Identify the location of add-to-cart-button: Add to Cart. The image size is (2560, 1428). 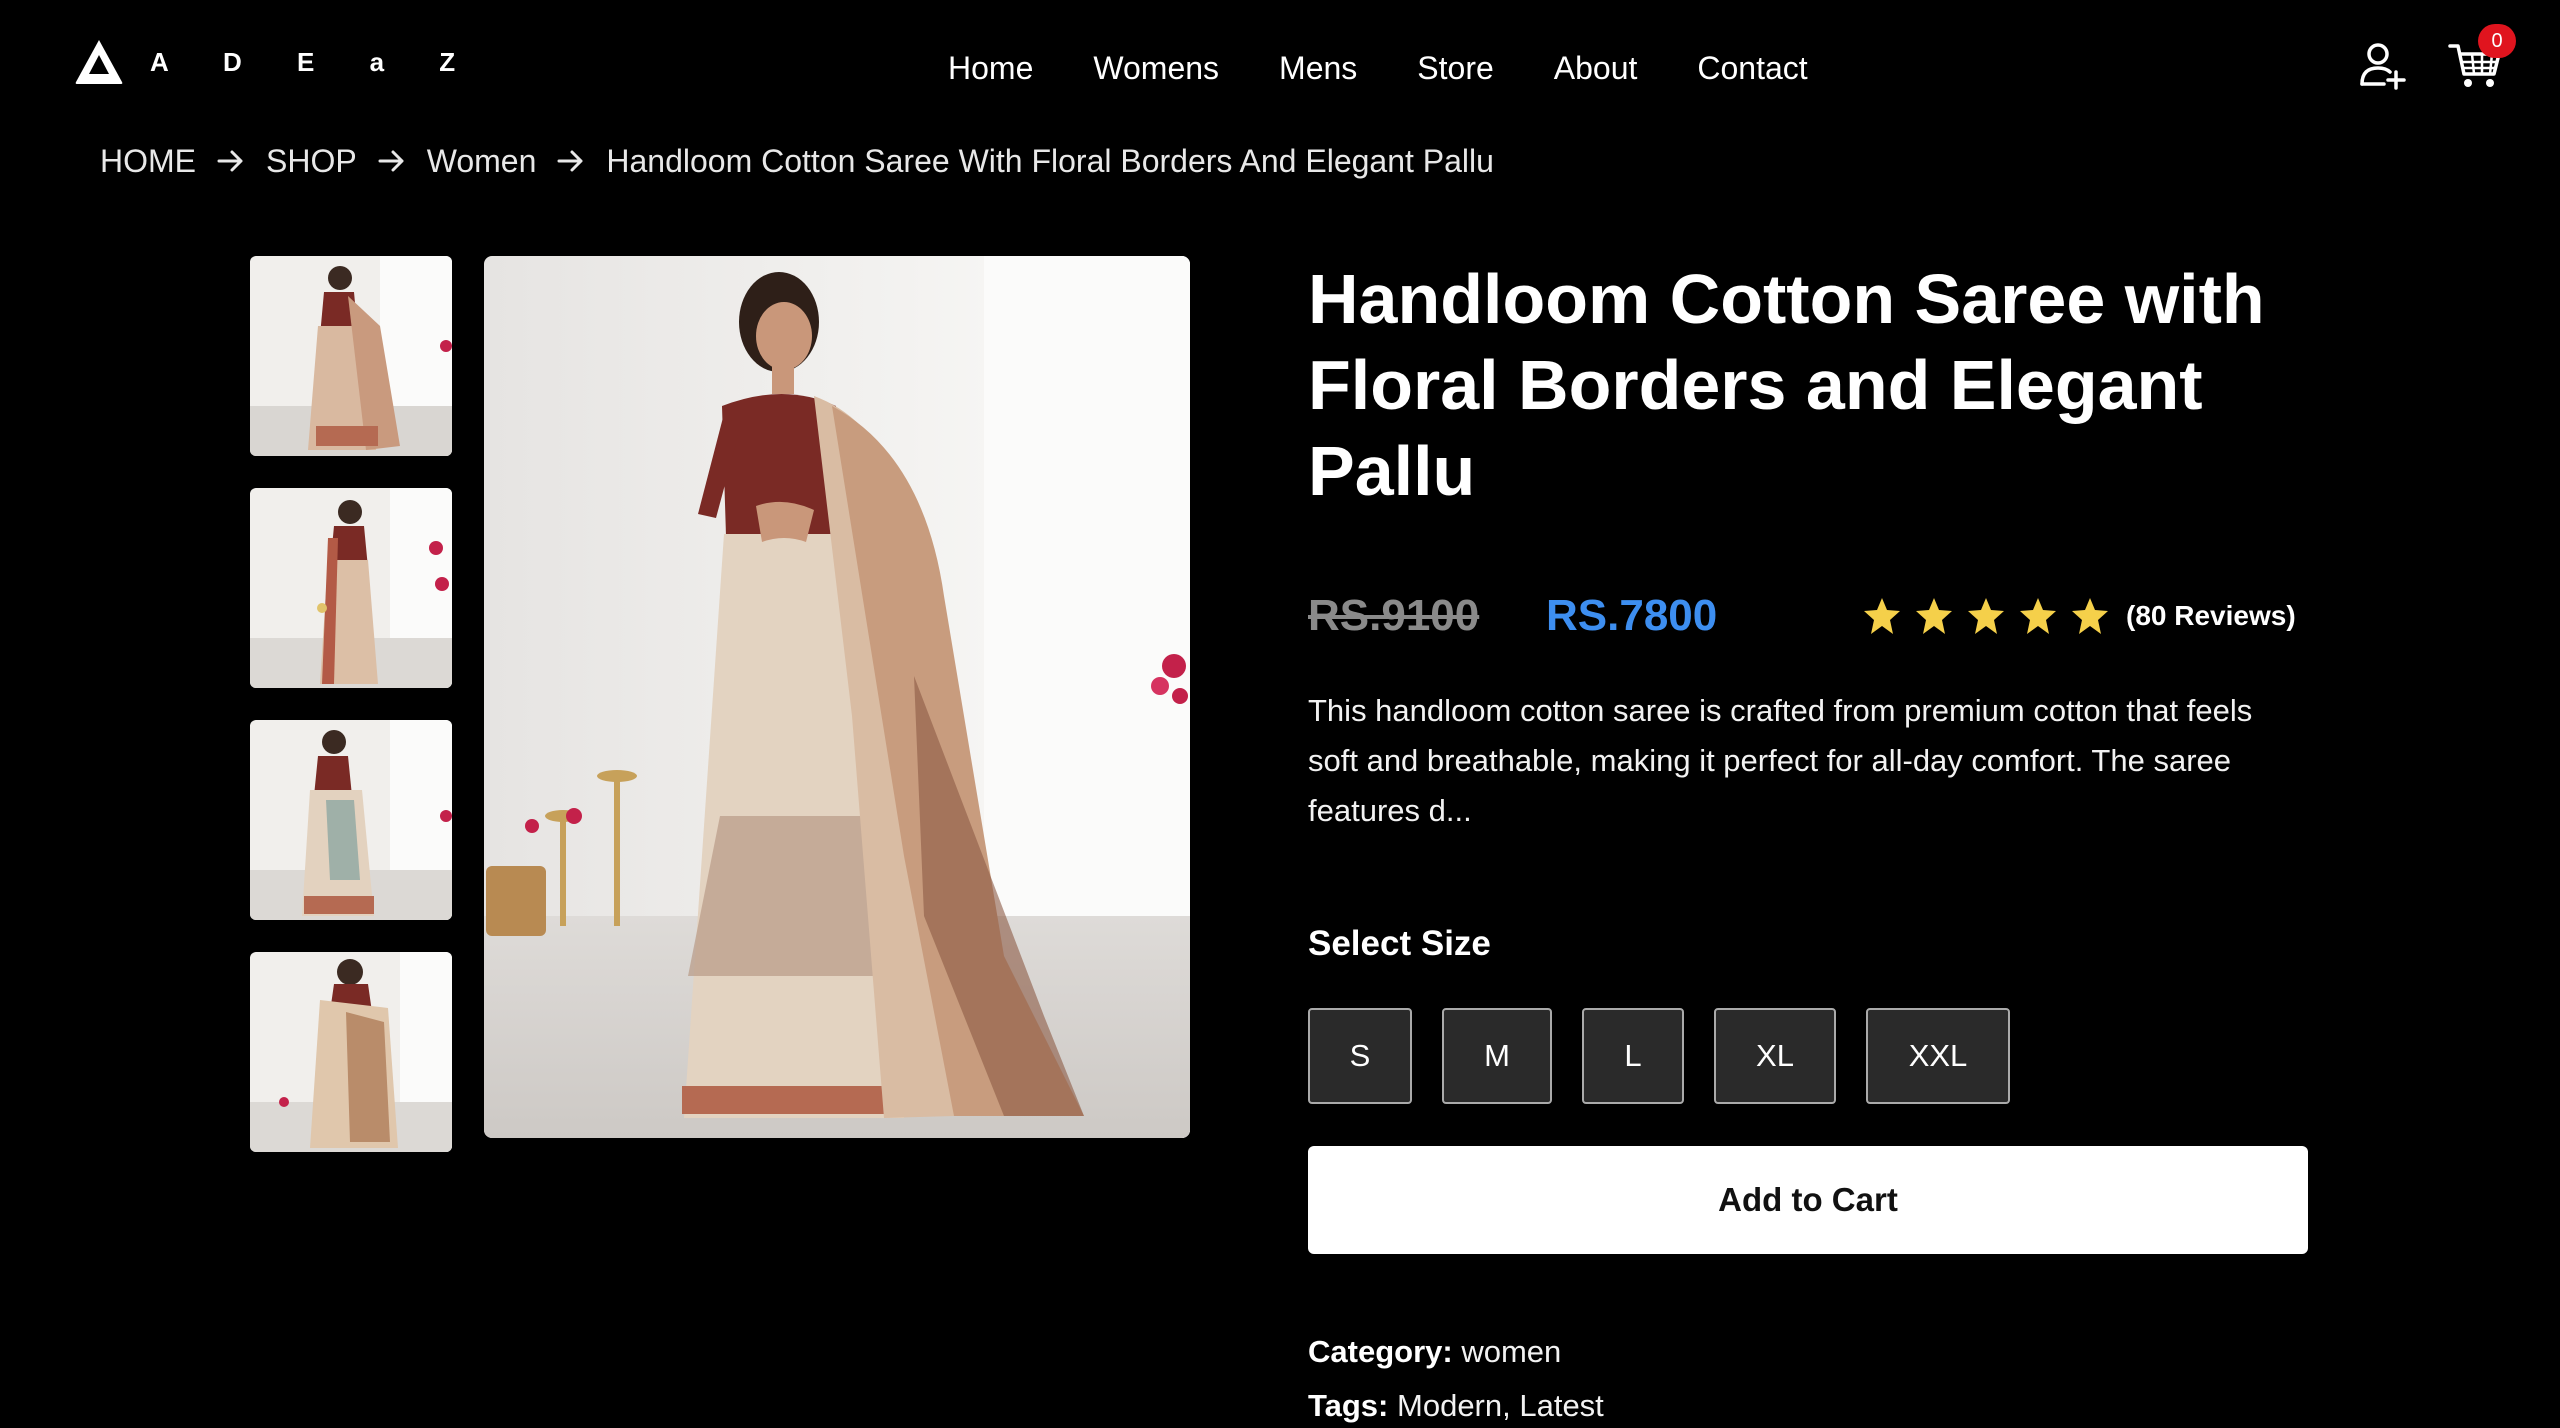
(1808, 1200).